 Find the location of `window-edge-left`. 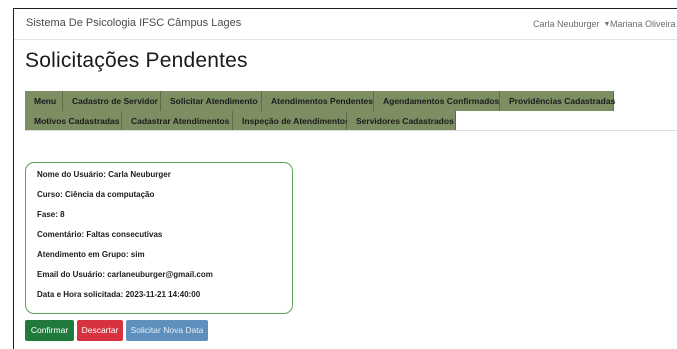

window-edge-left is located at coordinates (13, 178).